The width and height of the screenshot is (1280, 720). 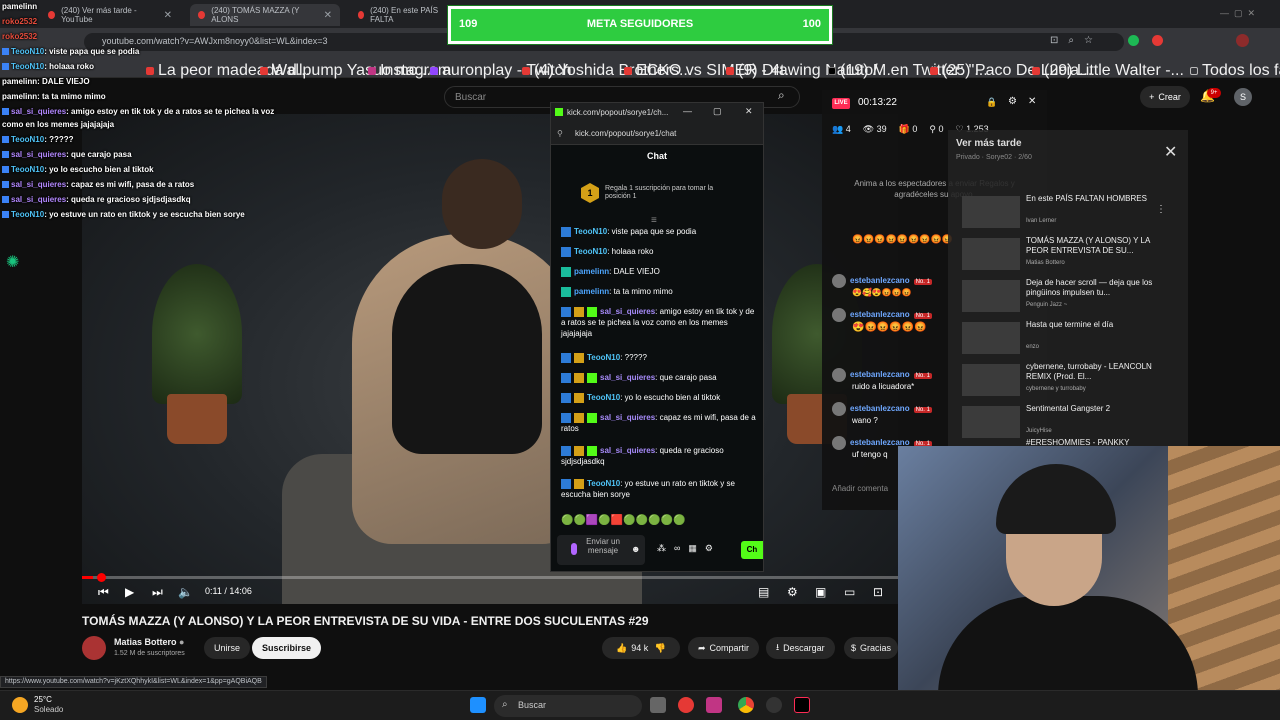 What do you see at coordinates (1062, 422) in the screenshot?
I see `playlist-item: Sentimental Gangster 2 JuicyHise` at bounding box center [1062, 422].